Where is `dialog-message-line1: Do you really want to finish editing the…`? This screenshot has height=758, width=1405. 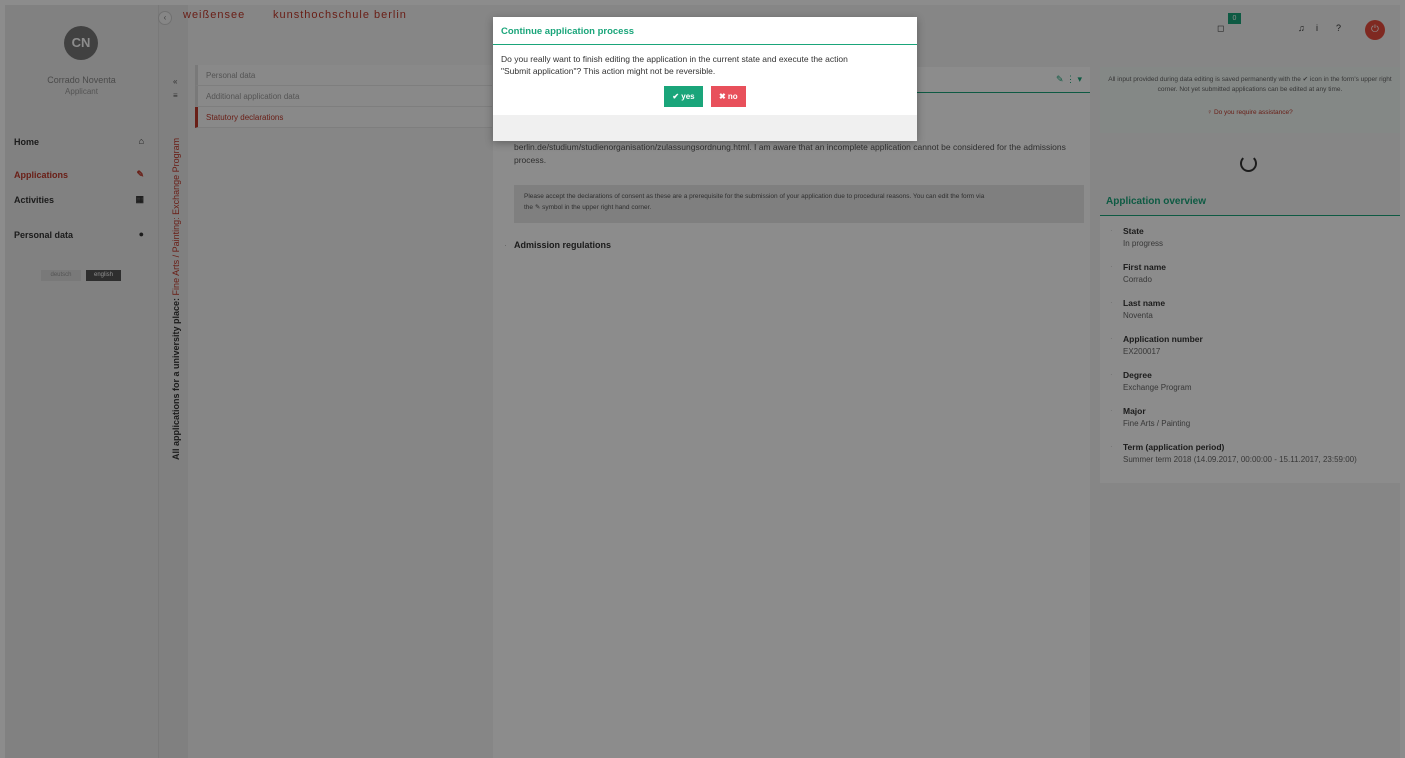
dialog-message-line1: Do you really want to finish editing the… is located at coordinates (674, 59).